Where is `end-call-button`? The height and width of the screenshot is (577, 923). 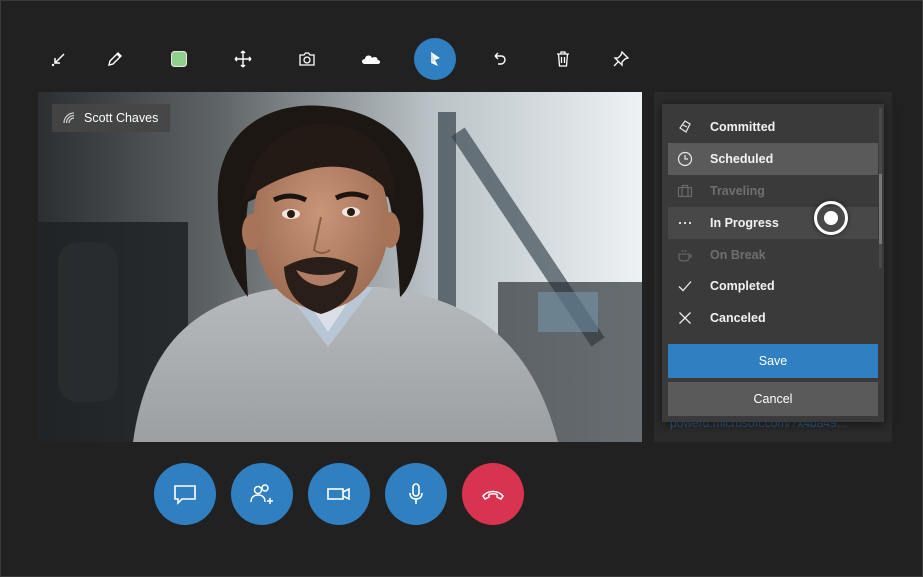
end-call-button is located at coordinates (493, 494).